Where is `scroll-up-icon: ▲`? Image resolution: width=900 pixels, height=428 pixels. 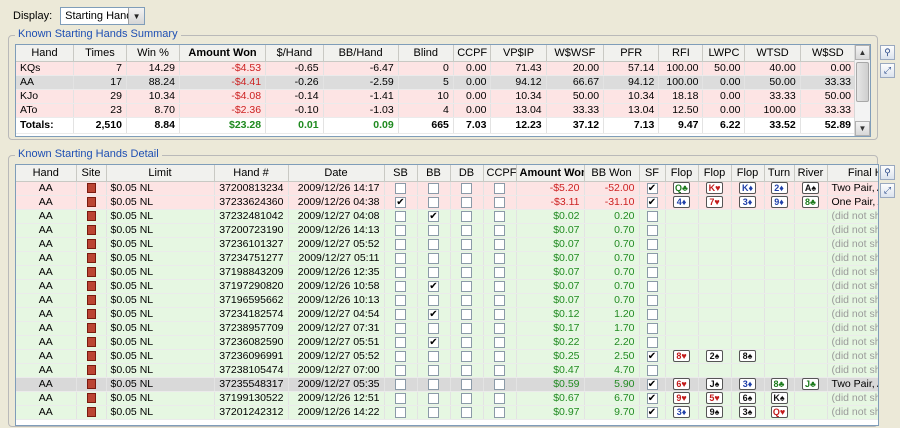
scroll-up-icon: ▲ is located at coordinates (862, 52).